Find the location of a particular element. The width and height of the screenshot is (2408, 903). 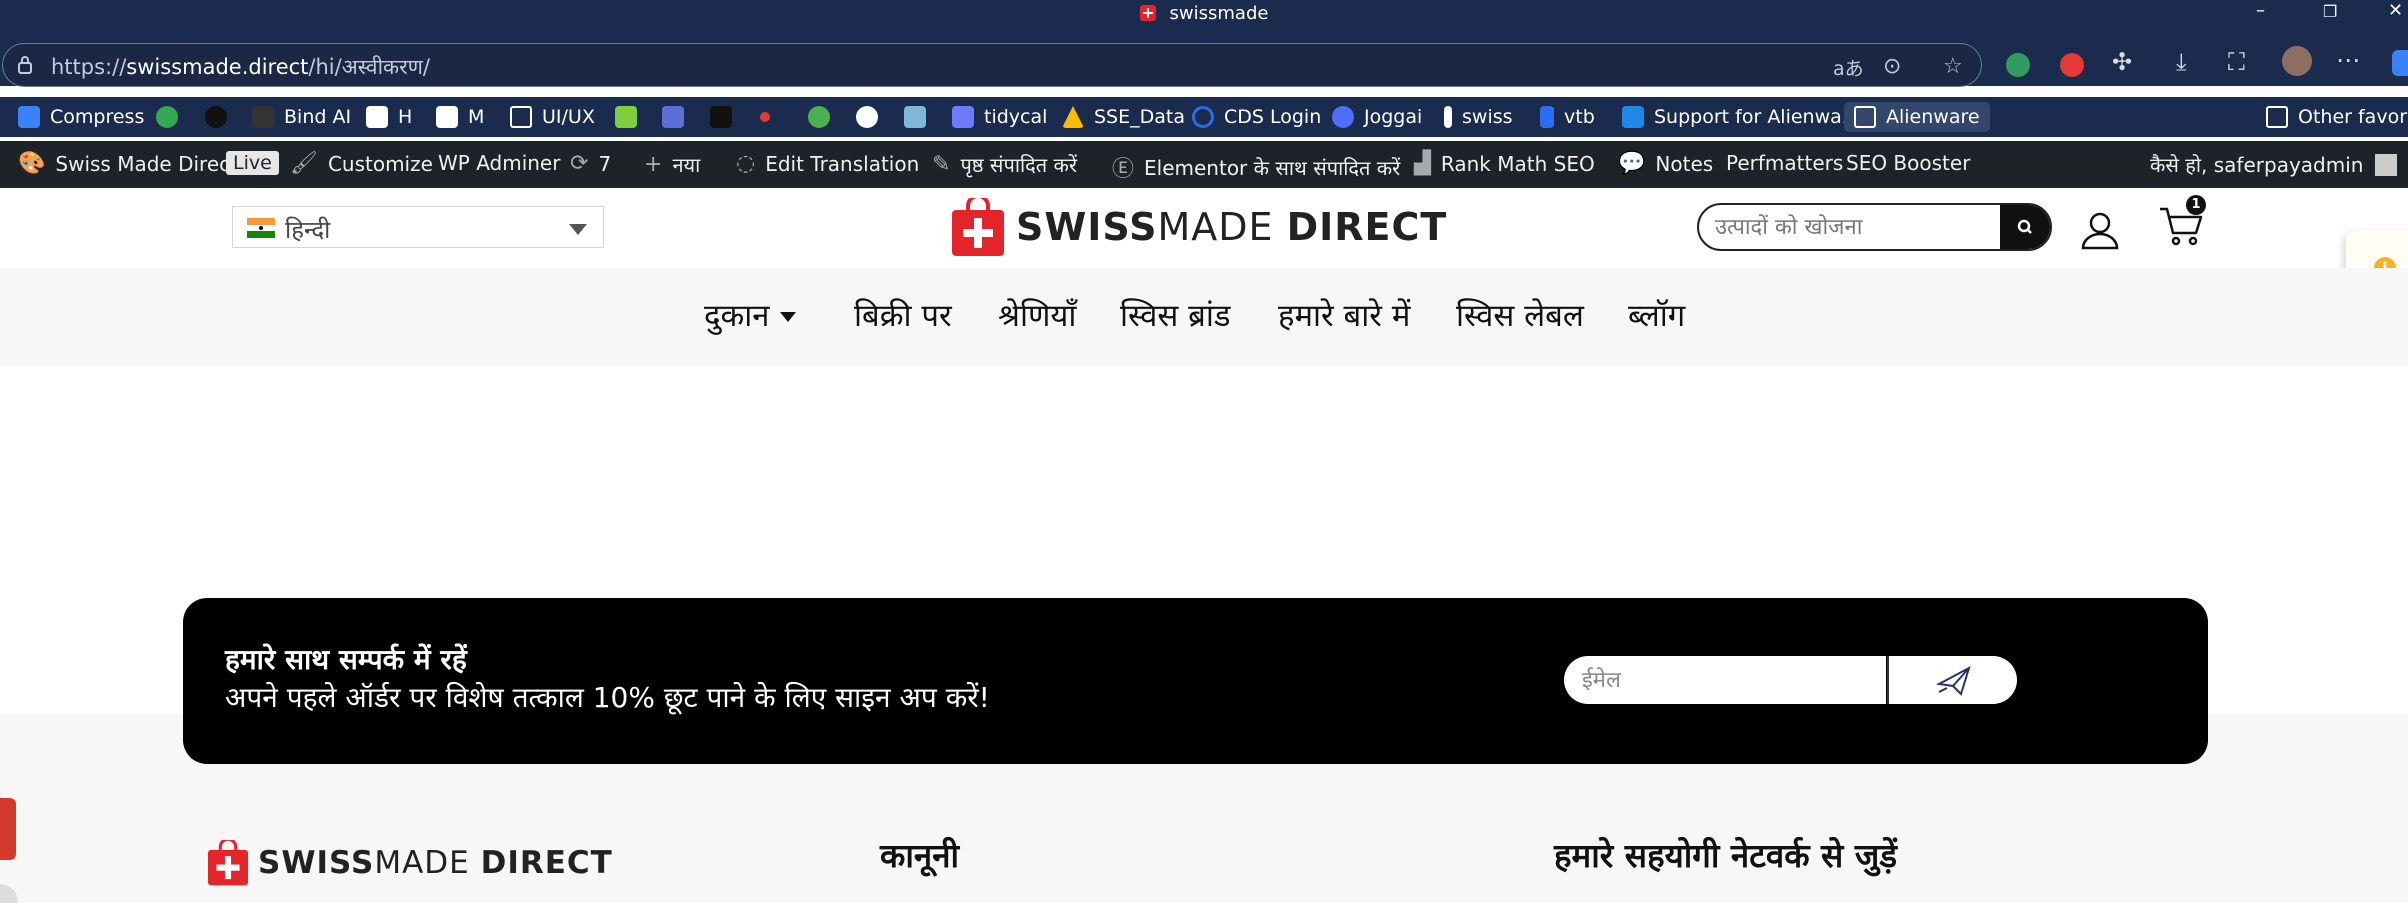

account-icon is located at coordinates (2100, 230).